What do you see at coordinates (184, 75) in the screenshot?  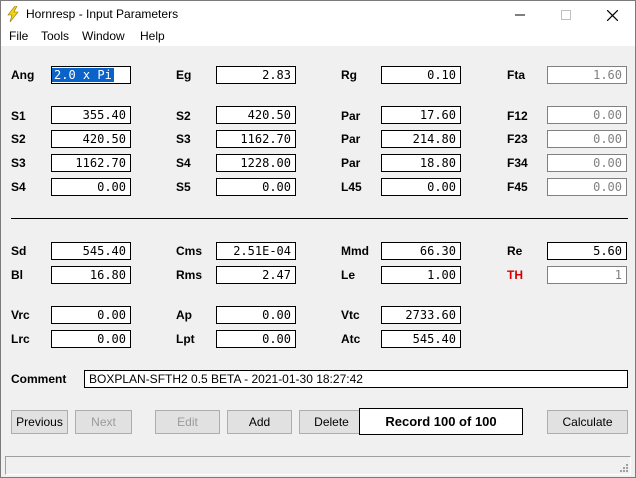 I see `label-eg: Eg` at bounding box center [184, 75].